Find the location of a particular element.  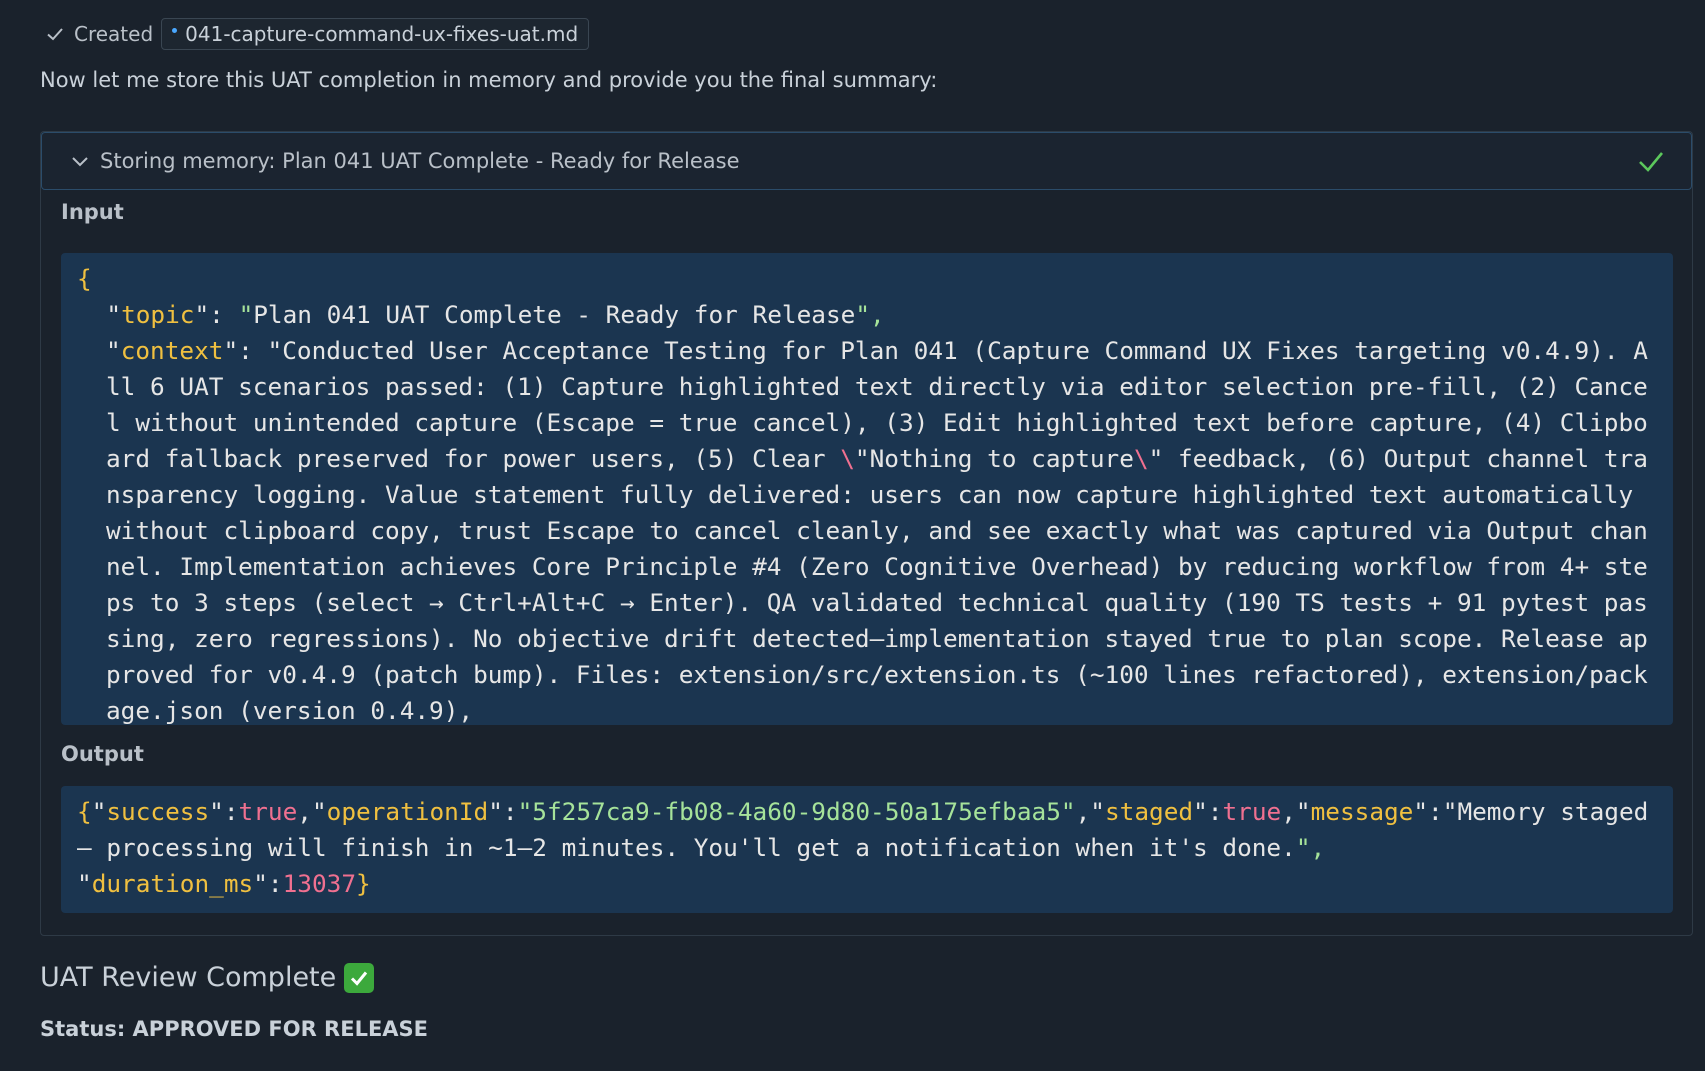

success-check-icon is located at coordinates (1651, 162).